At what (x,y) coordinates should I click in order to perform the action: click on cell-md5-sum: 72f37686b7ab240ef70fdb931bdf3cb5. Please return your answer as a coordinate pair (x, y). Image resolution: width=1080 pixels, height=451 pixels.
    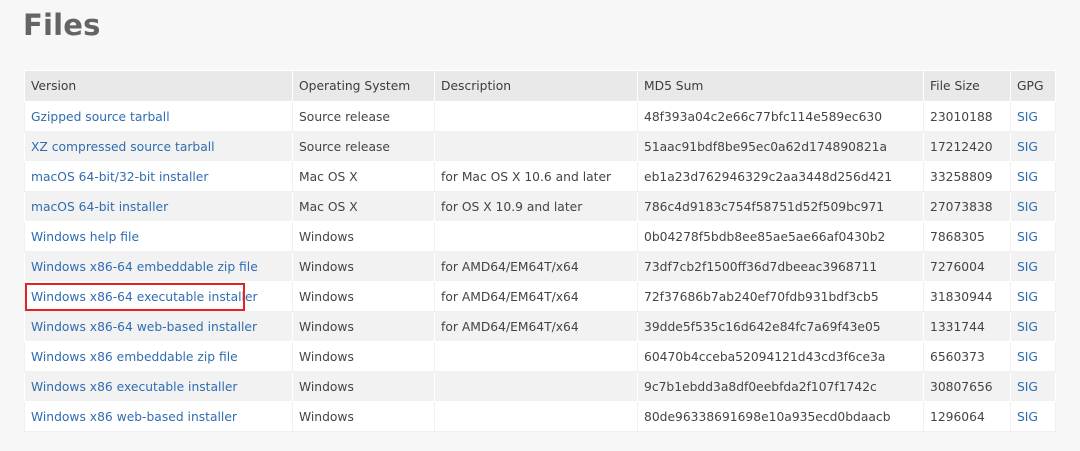
    Looking at the image, I should click on (780, 296).